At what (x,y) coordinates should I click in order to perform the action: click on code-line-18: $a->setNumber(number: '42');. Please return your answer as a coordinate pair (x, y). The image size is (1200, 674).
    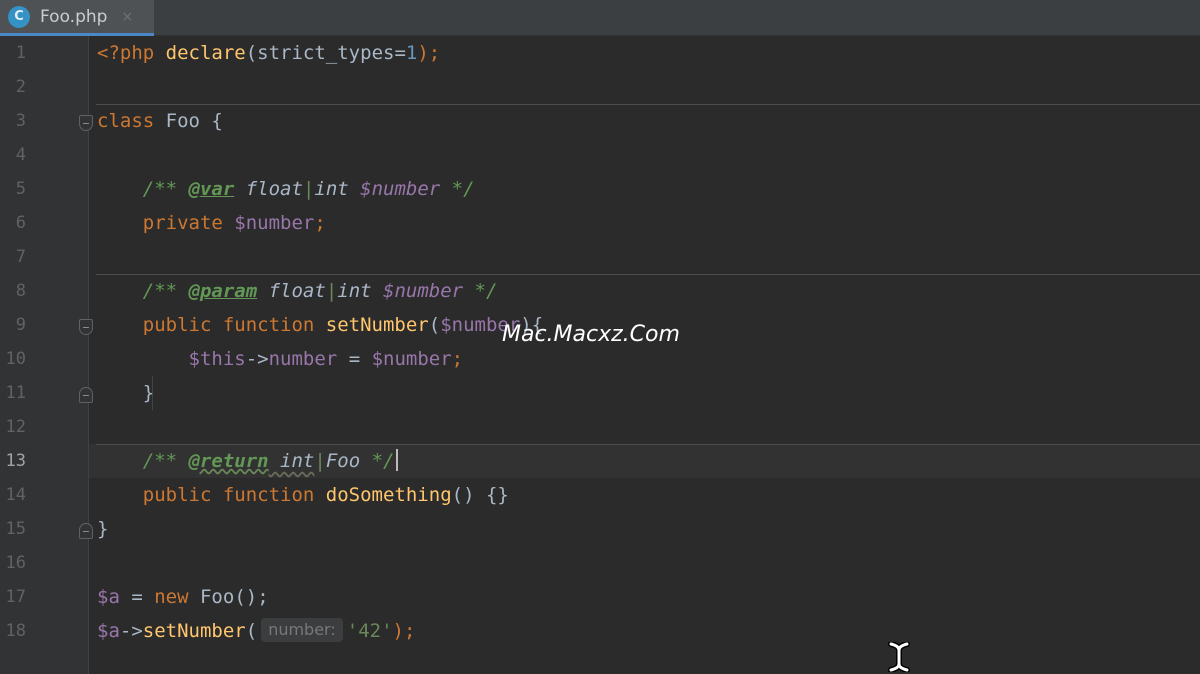
    Looking at the image, I should click on (256, 631).